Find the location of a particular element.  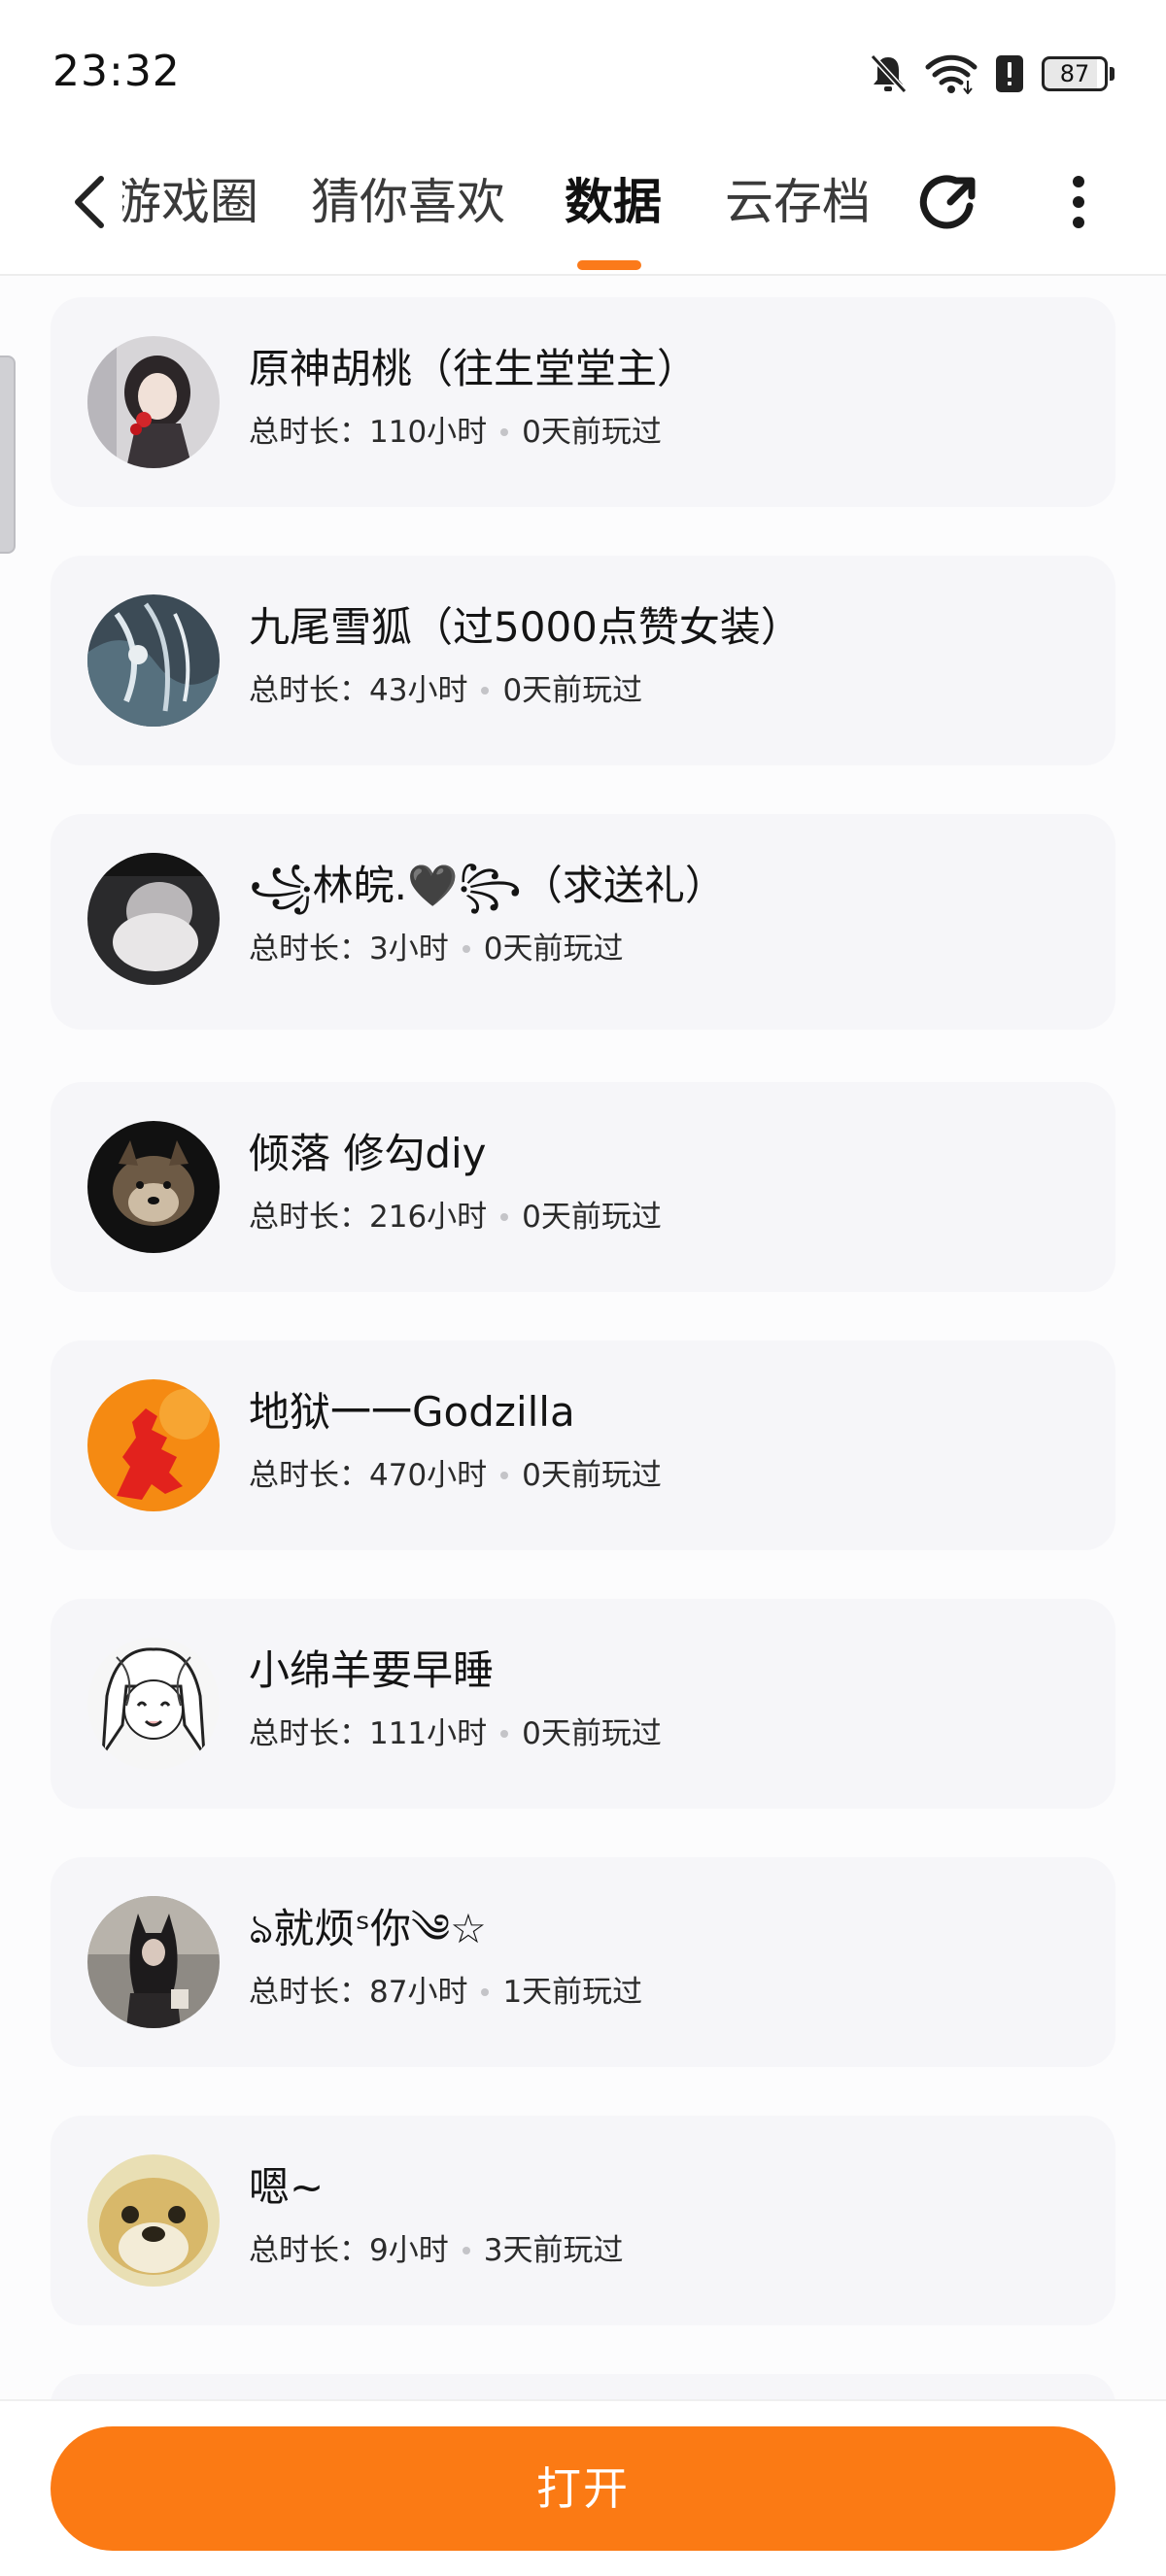

player-card: 原神胡桃（往生堂堂主） 总时长：110小时 0天前玩过 is located at coordinates (583, 402).